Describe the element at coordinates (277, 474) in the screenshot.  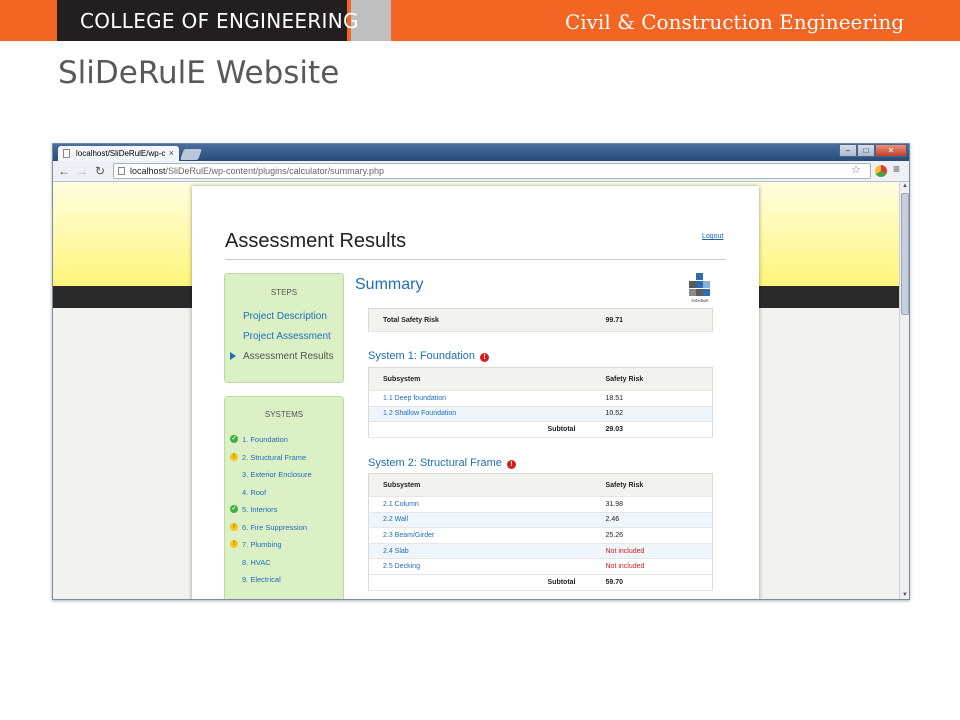
I see `system-link-exterior-enclosure: 3. Exterior Enclosure` at that location.